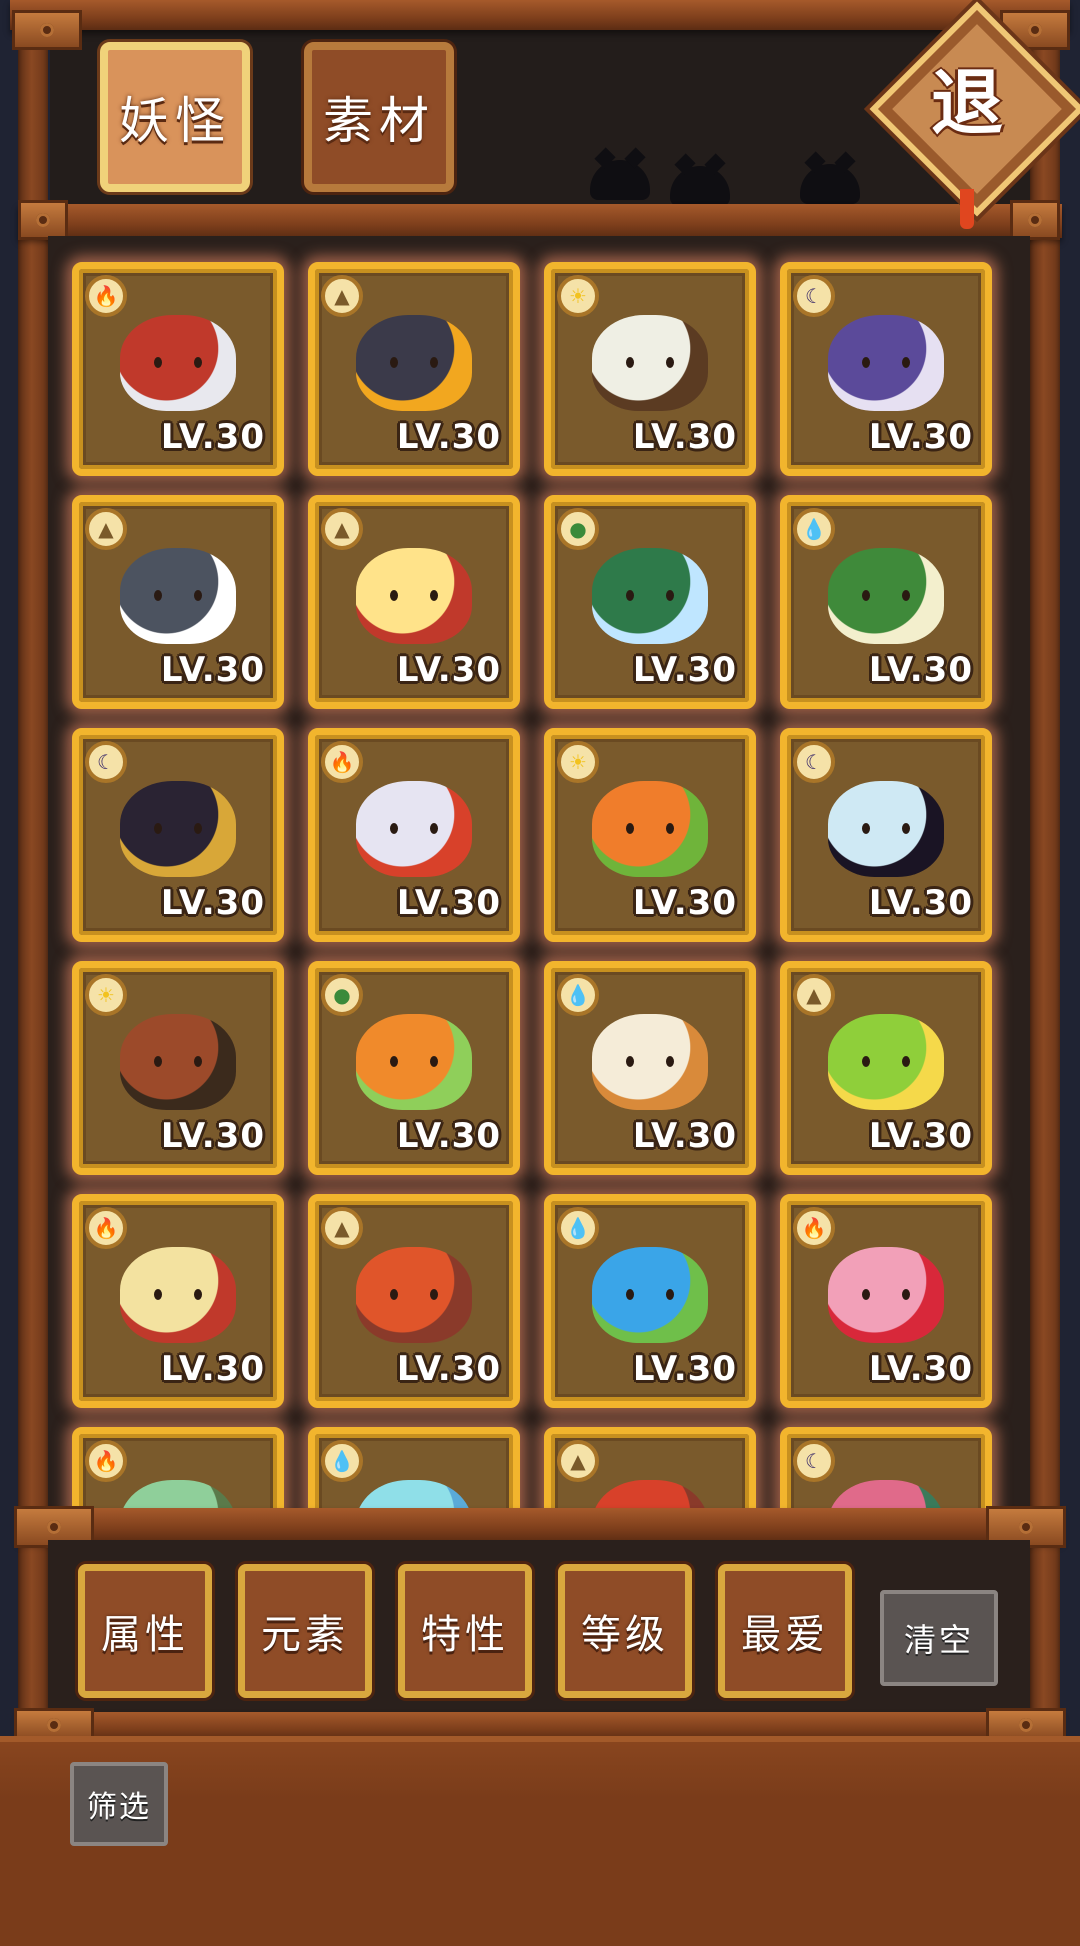 This screenshot has height=1946, width=1080. What do you see at coordinates (966, 103) in the screenshot?
I see `exit-label: 退` at bounding box center [966, 103].